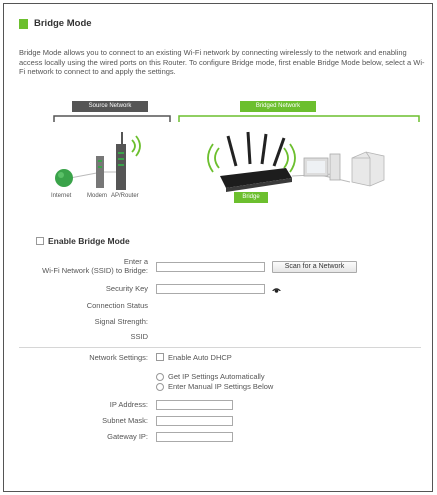 The height and width of the screenshot is (495, 437). I want to click on modem-icon, so click(100, 172).